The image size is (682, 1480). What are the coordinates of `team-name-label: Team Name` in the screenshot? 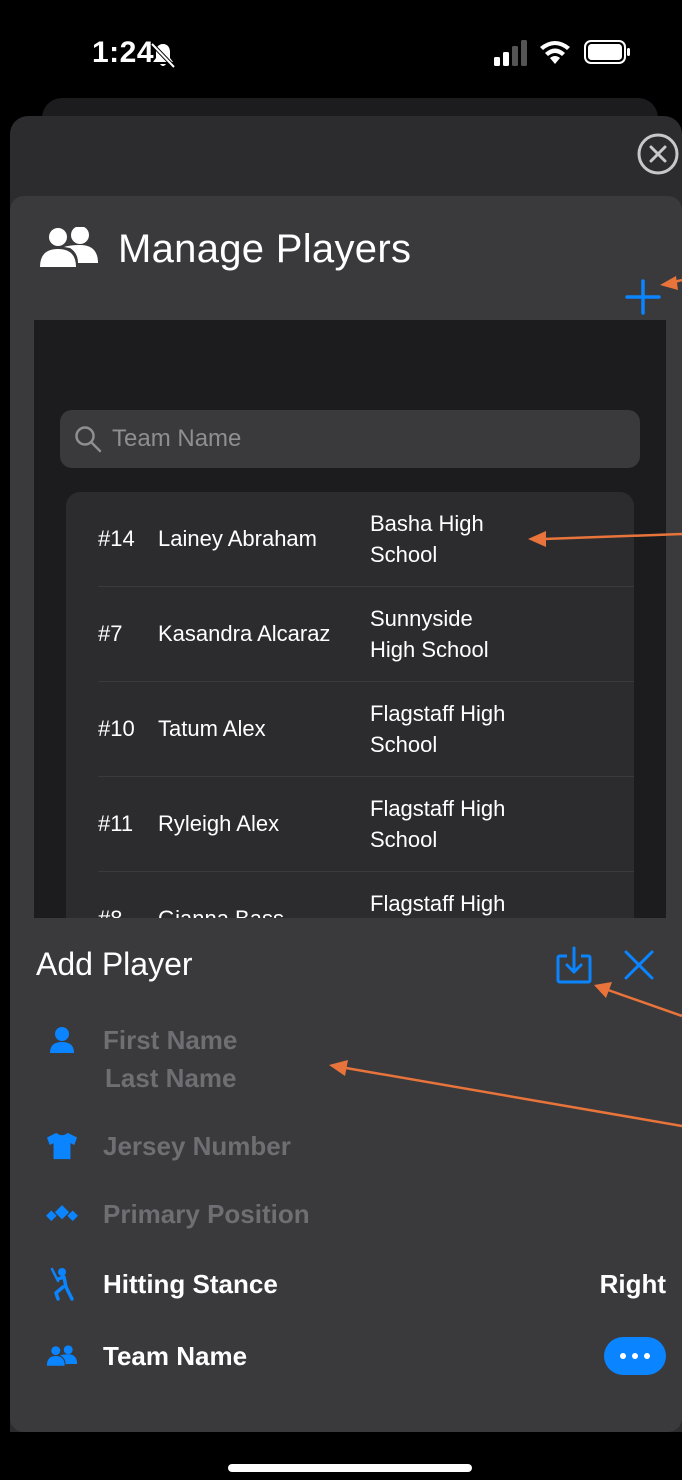 It's located at (175, 1355).